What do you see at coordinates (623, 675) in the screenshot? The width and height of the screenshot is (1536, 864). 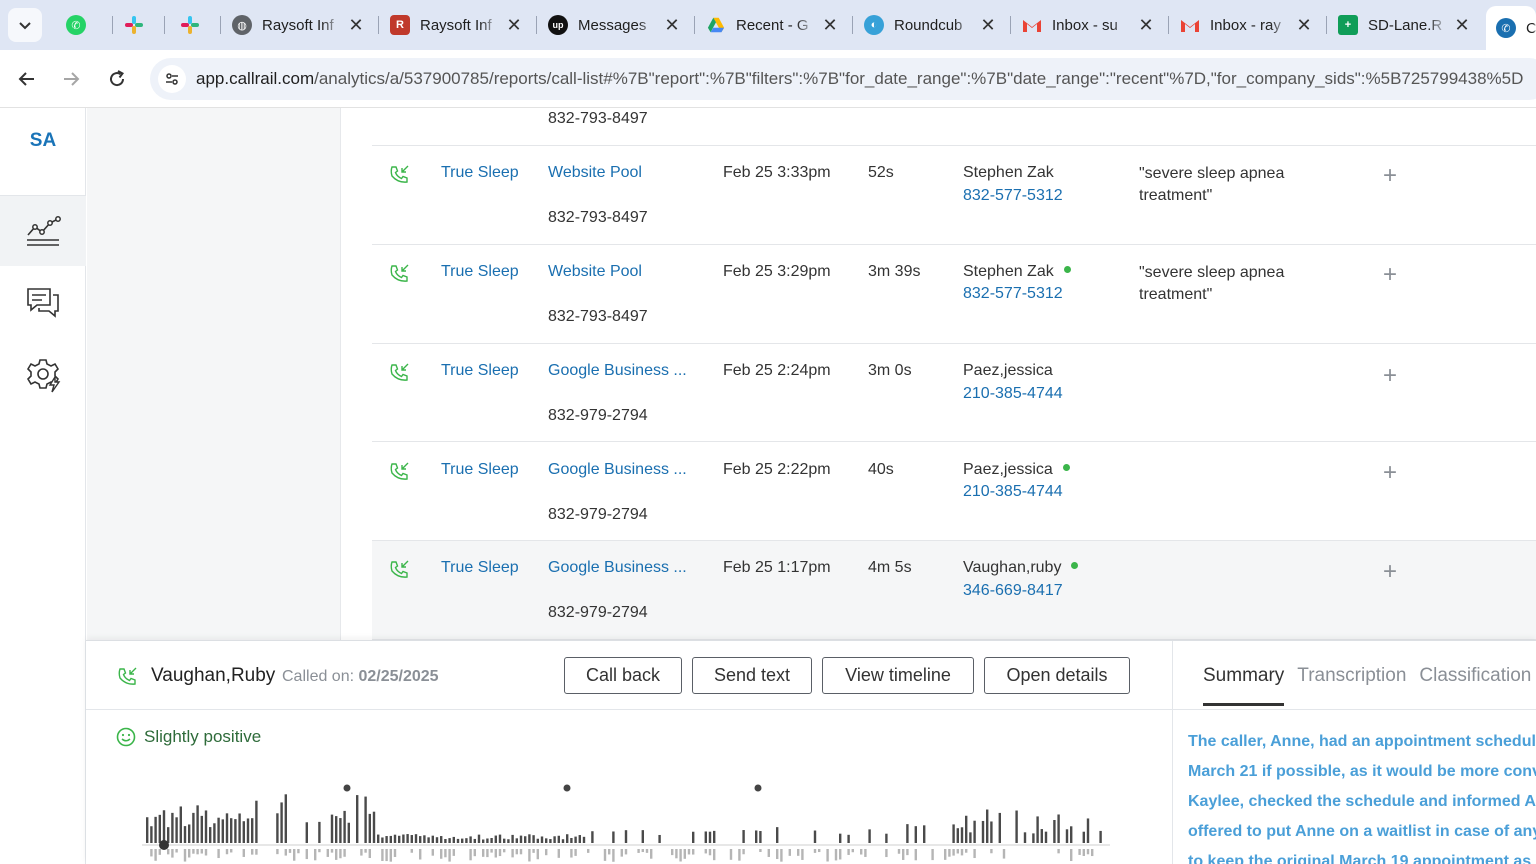 I see `call-back-button: Call back` at bounding box center [623, 675].